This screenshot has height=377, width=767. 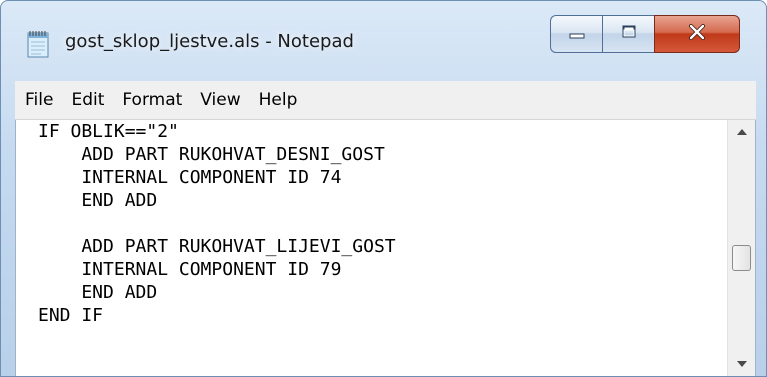 I want to click on maximize-button, so click(x=628, y=34).